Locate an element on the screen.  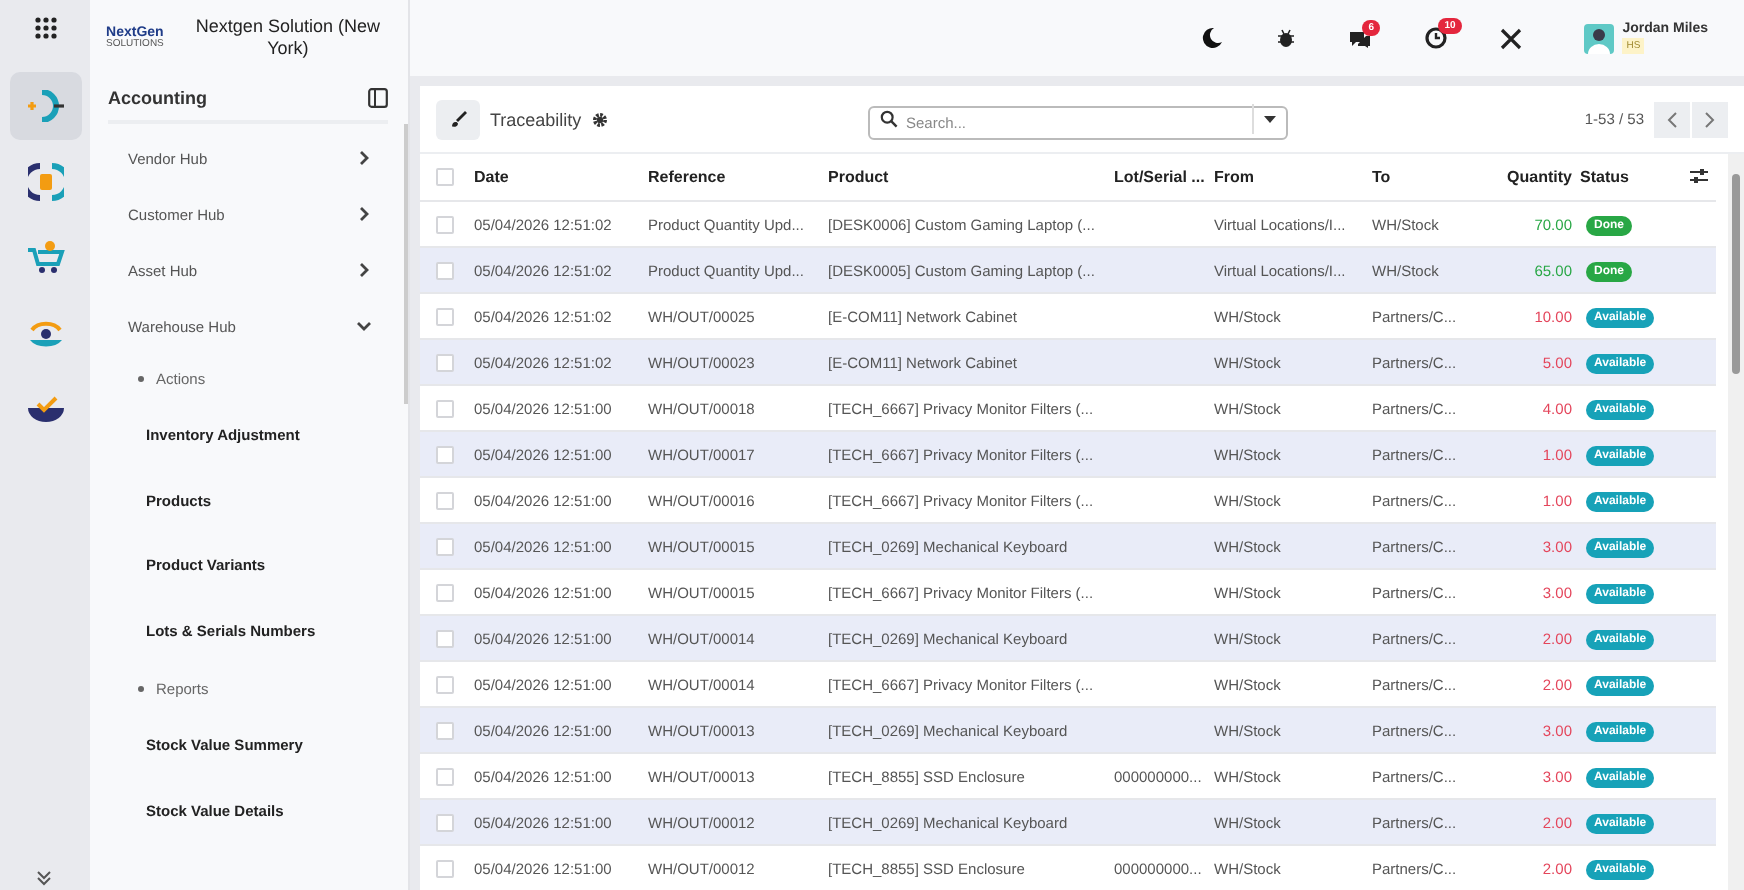
eye-icon is located at coordinates (45, 334).